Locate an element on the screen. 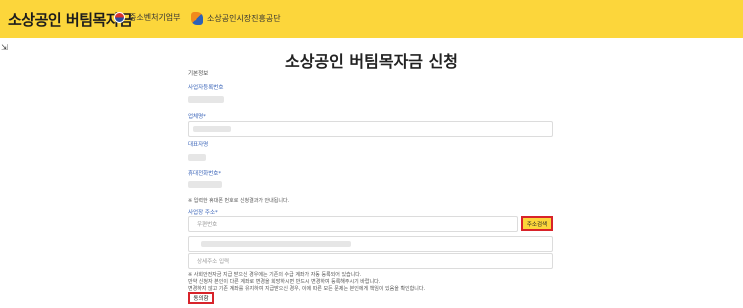  section-label: 기본정보 is located at coordinates (198, 74).